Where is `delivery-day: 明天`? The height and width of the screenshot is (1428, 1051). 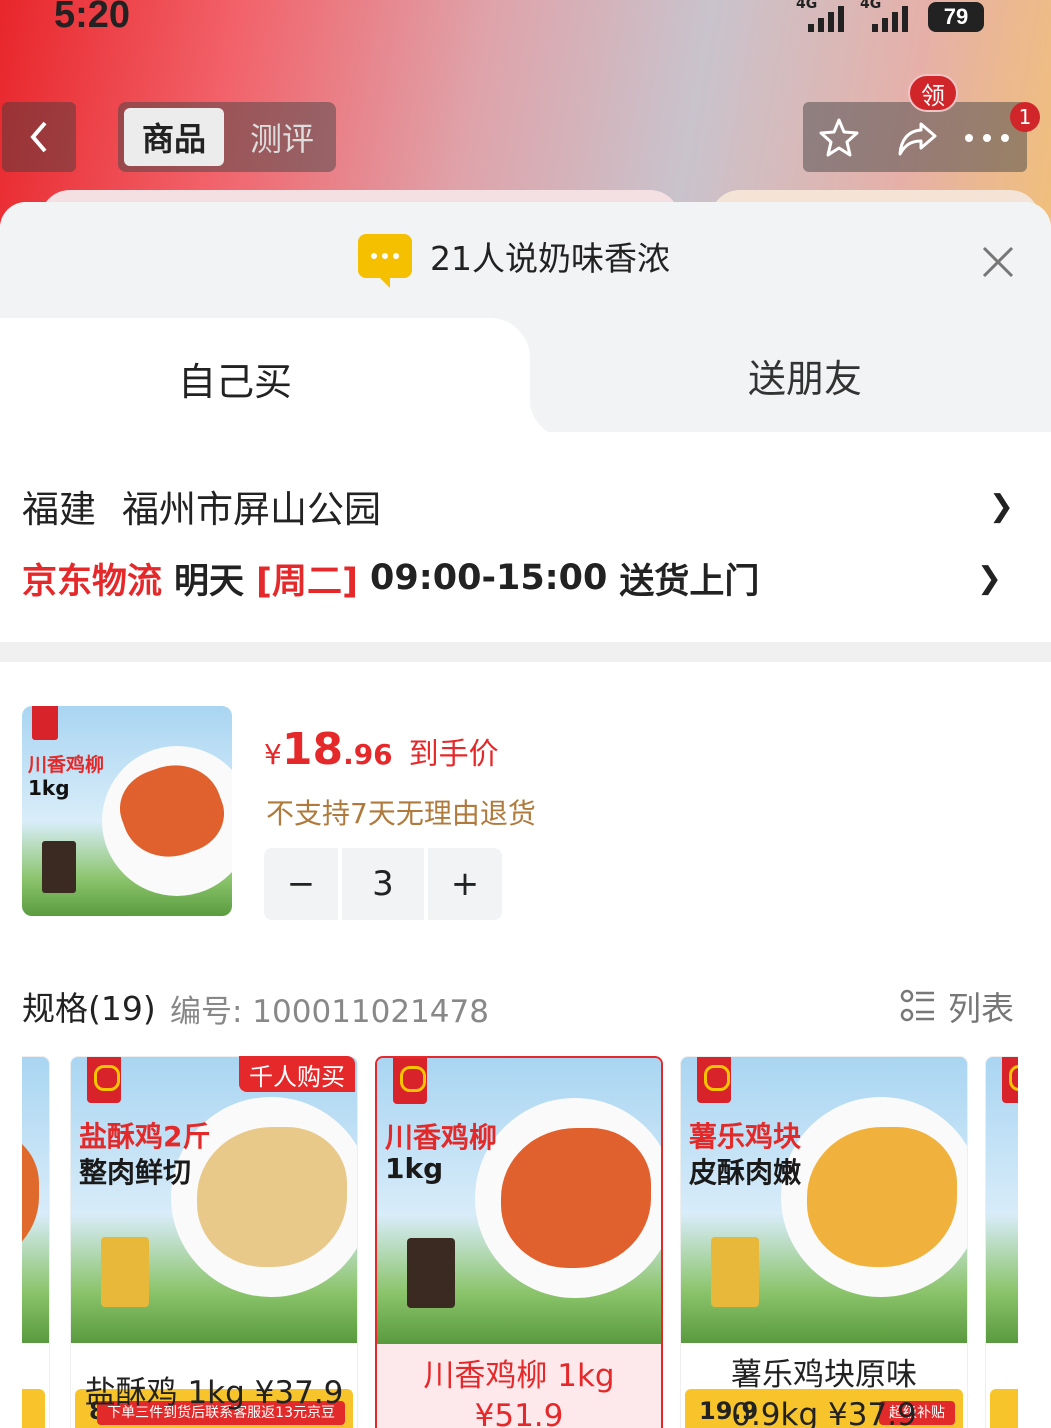 delivery-day: 明天 is located at coordinates (209, 581).